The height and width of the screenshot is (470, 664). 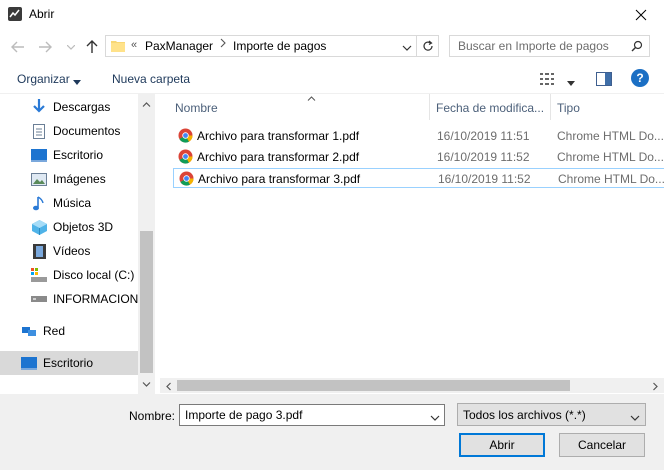 I want to click on folder-icon, so click(x=118, y=45).